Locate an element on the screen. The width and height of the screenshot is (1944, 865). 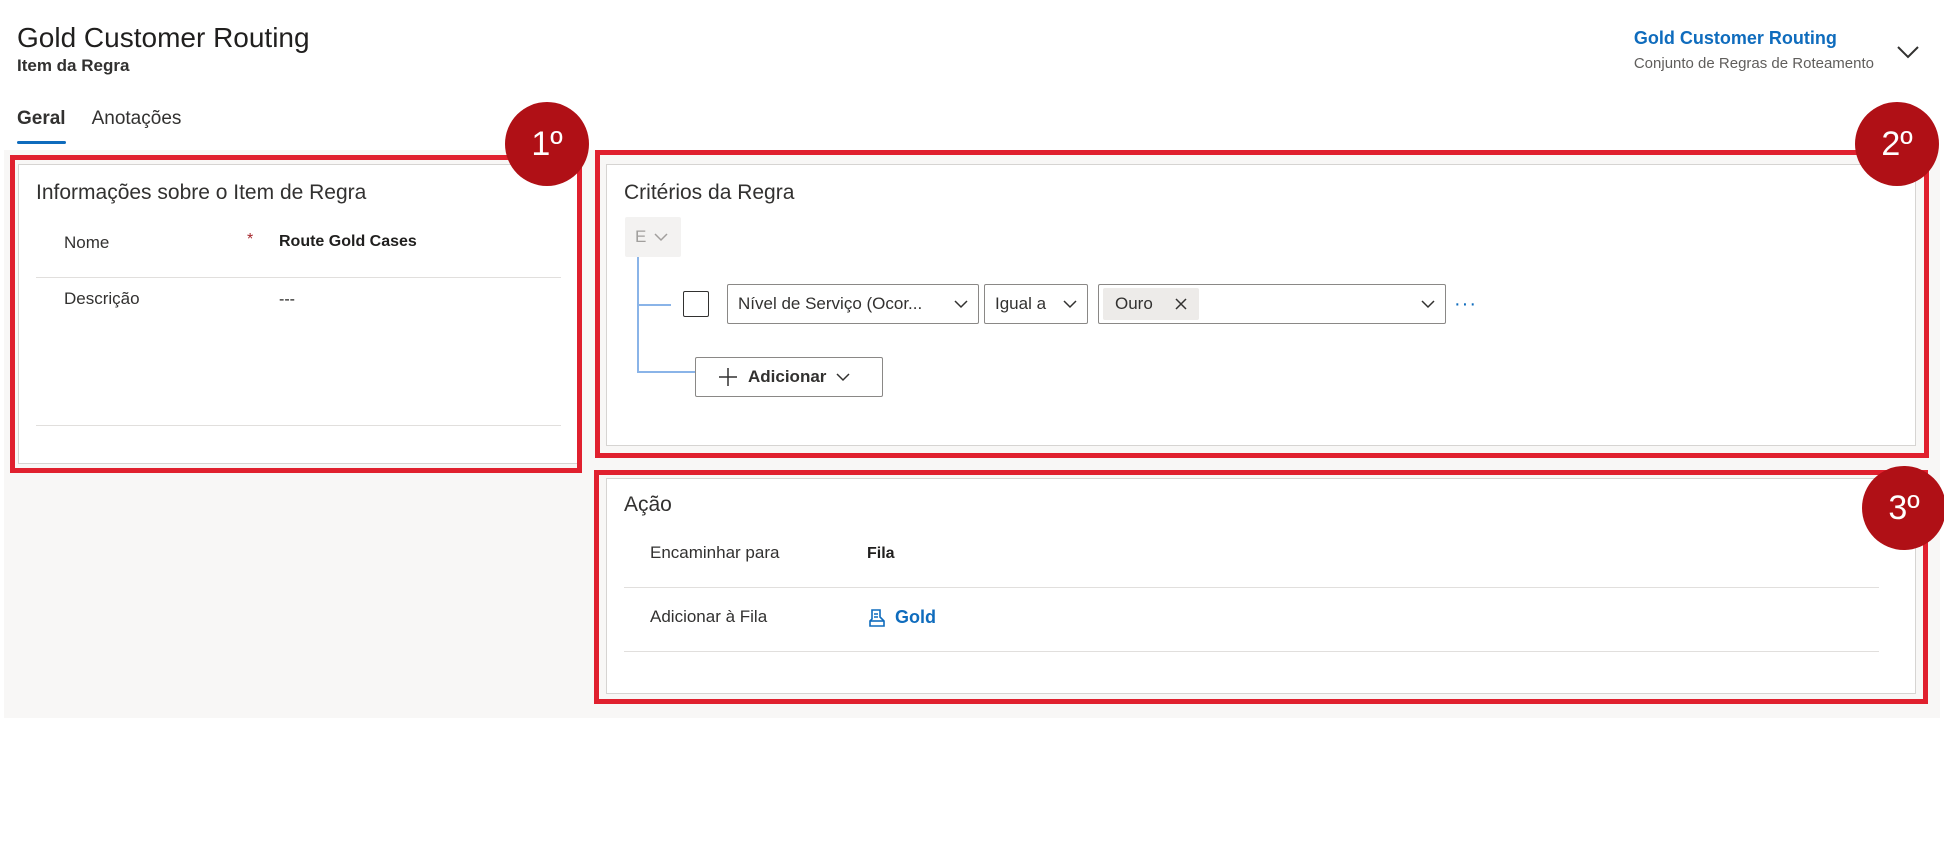
ruleset-link: Gold Customer Routing is located at coordinates (1754, 38).